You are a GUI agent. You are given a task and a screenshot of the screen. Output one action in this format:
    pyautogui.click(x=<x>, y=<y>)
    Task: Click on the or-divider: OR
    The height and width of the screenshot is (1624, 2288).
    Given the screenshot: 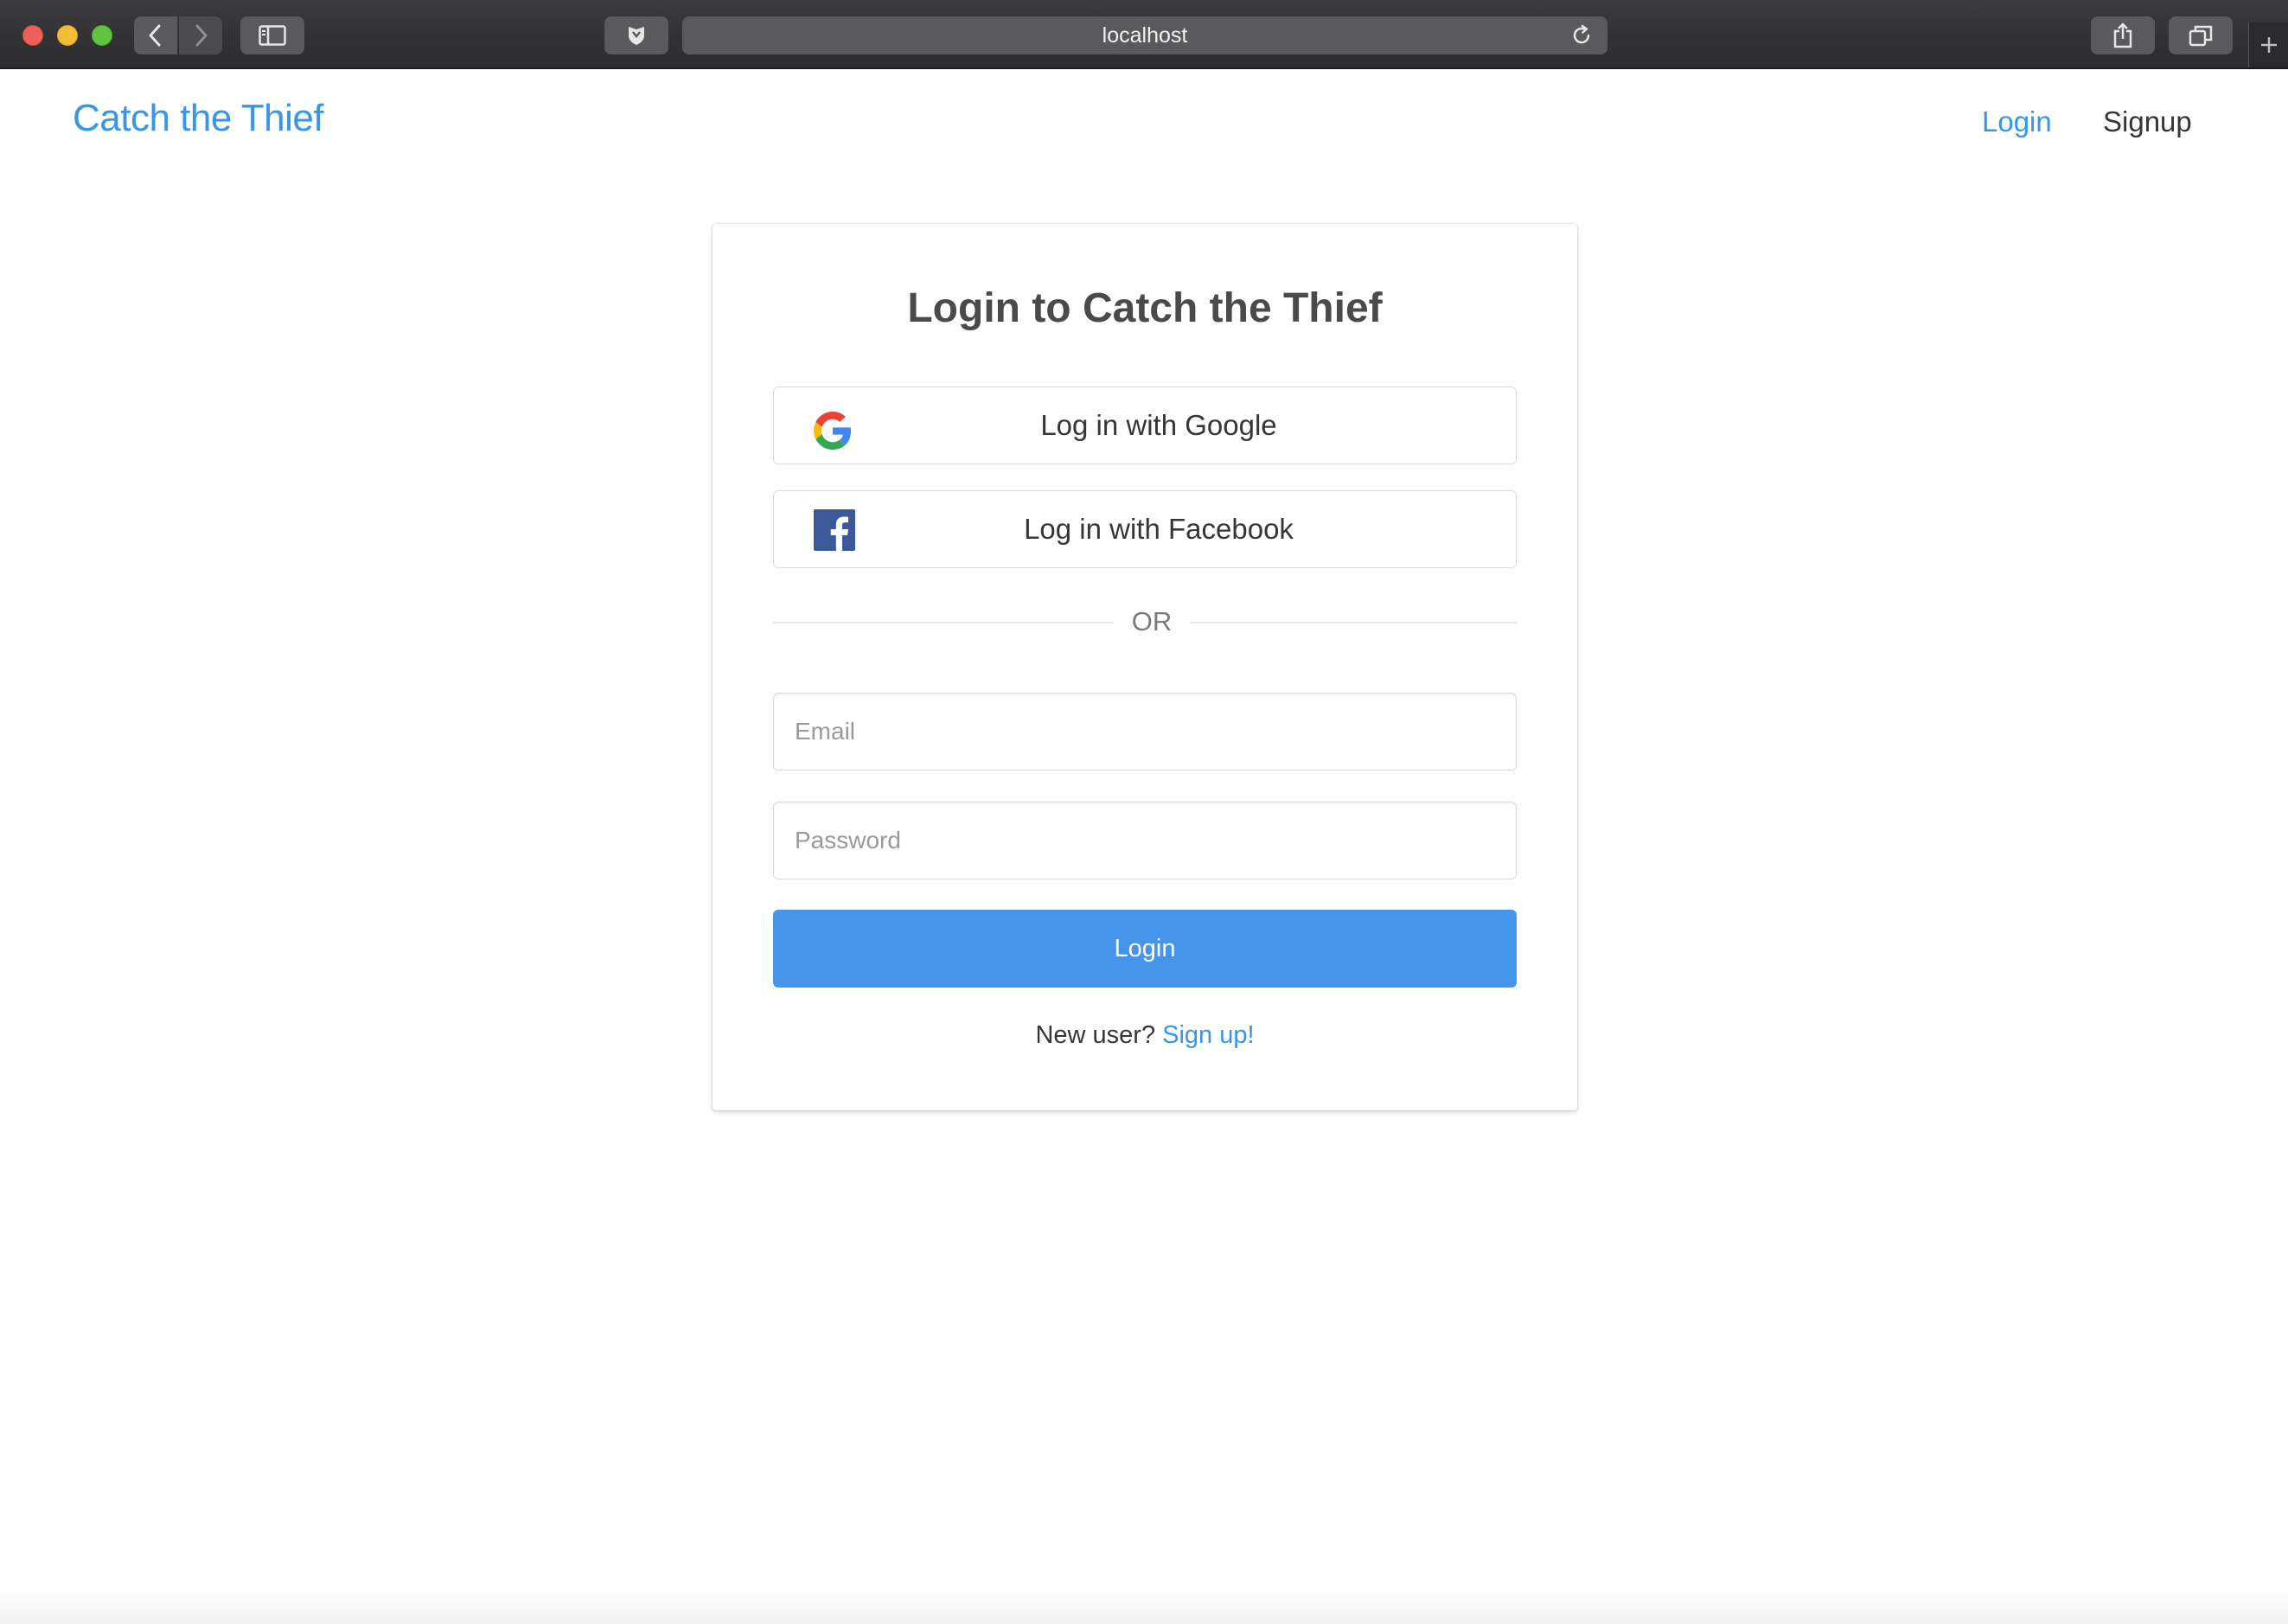 What is the action you would take?
    pyautogui.click(x=1145, y=621)
    